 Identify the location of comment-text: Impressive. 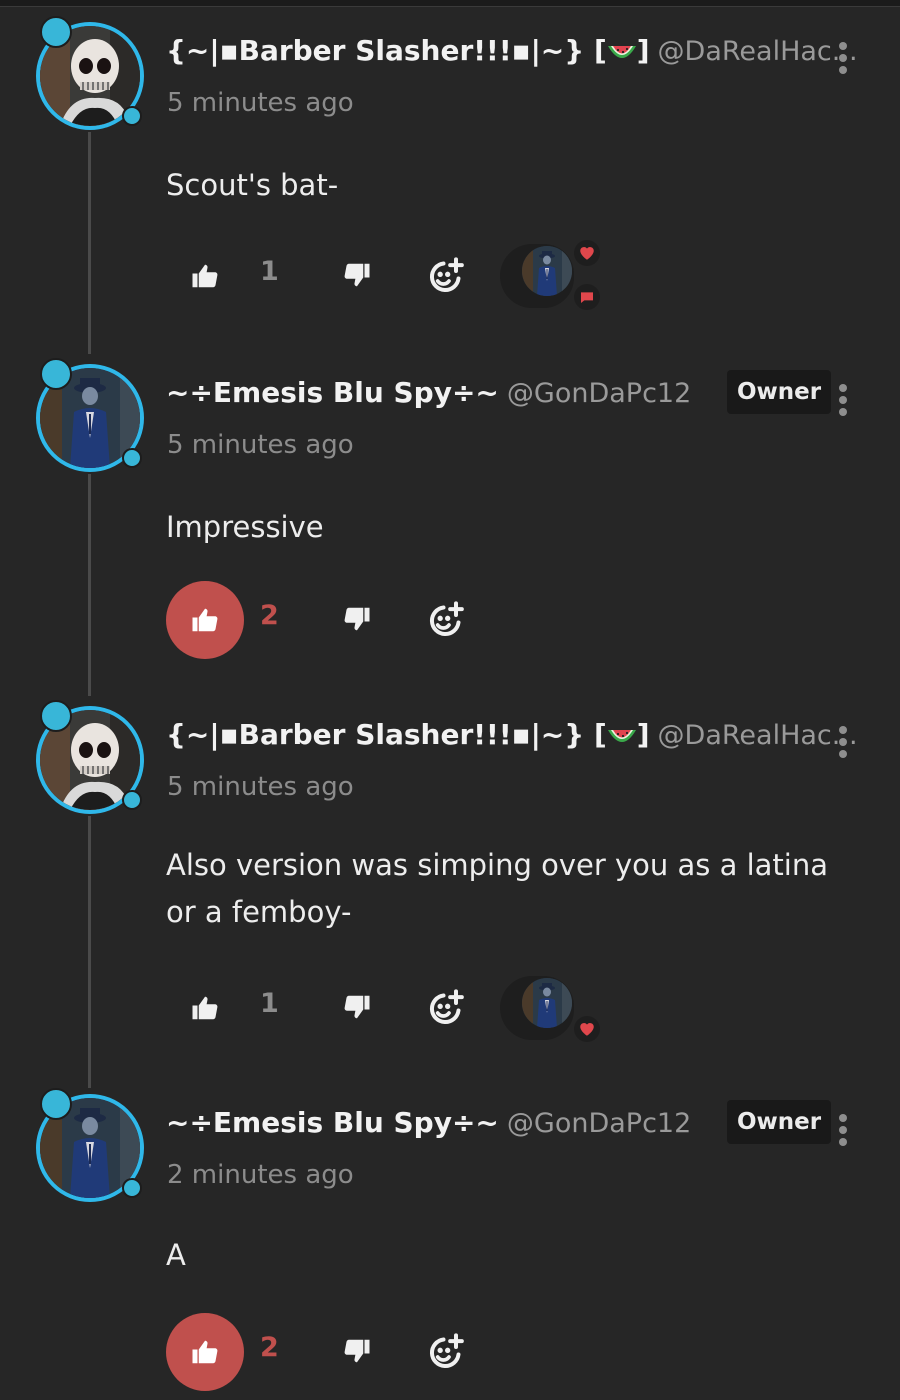
(245, 527).